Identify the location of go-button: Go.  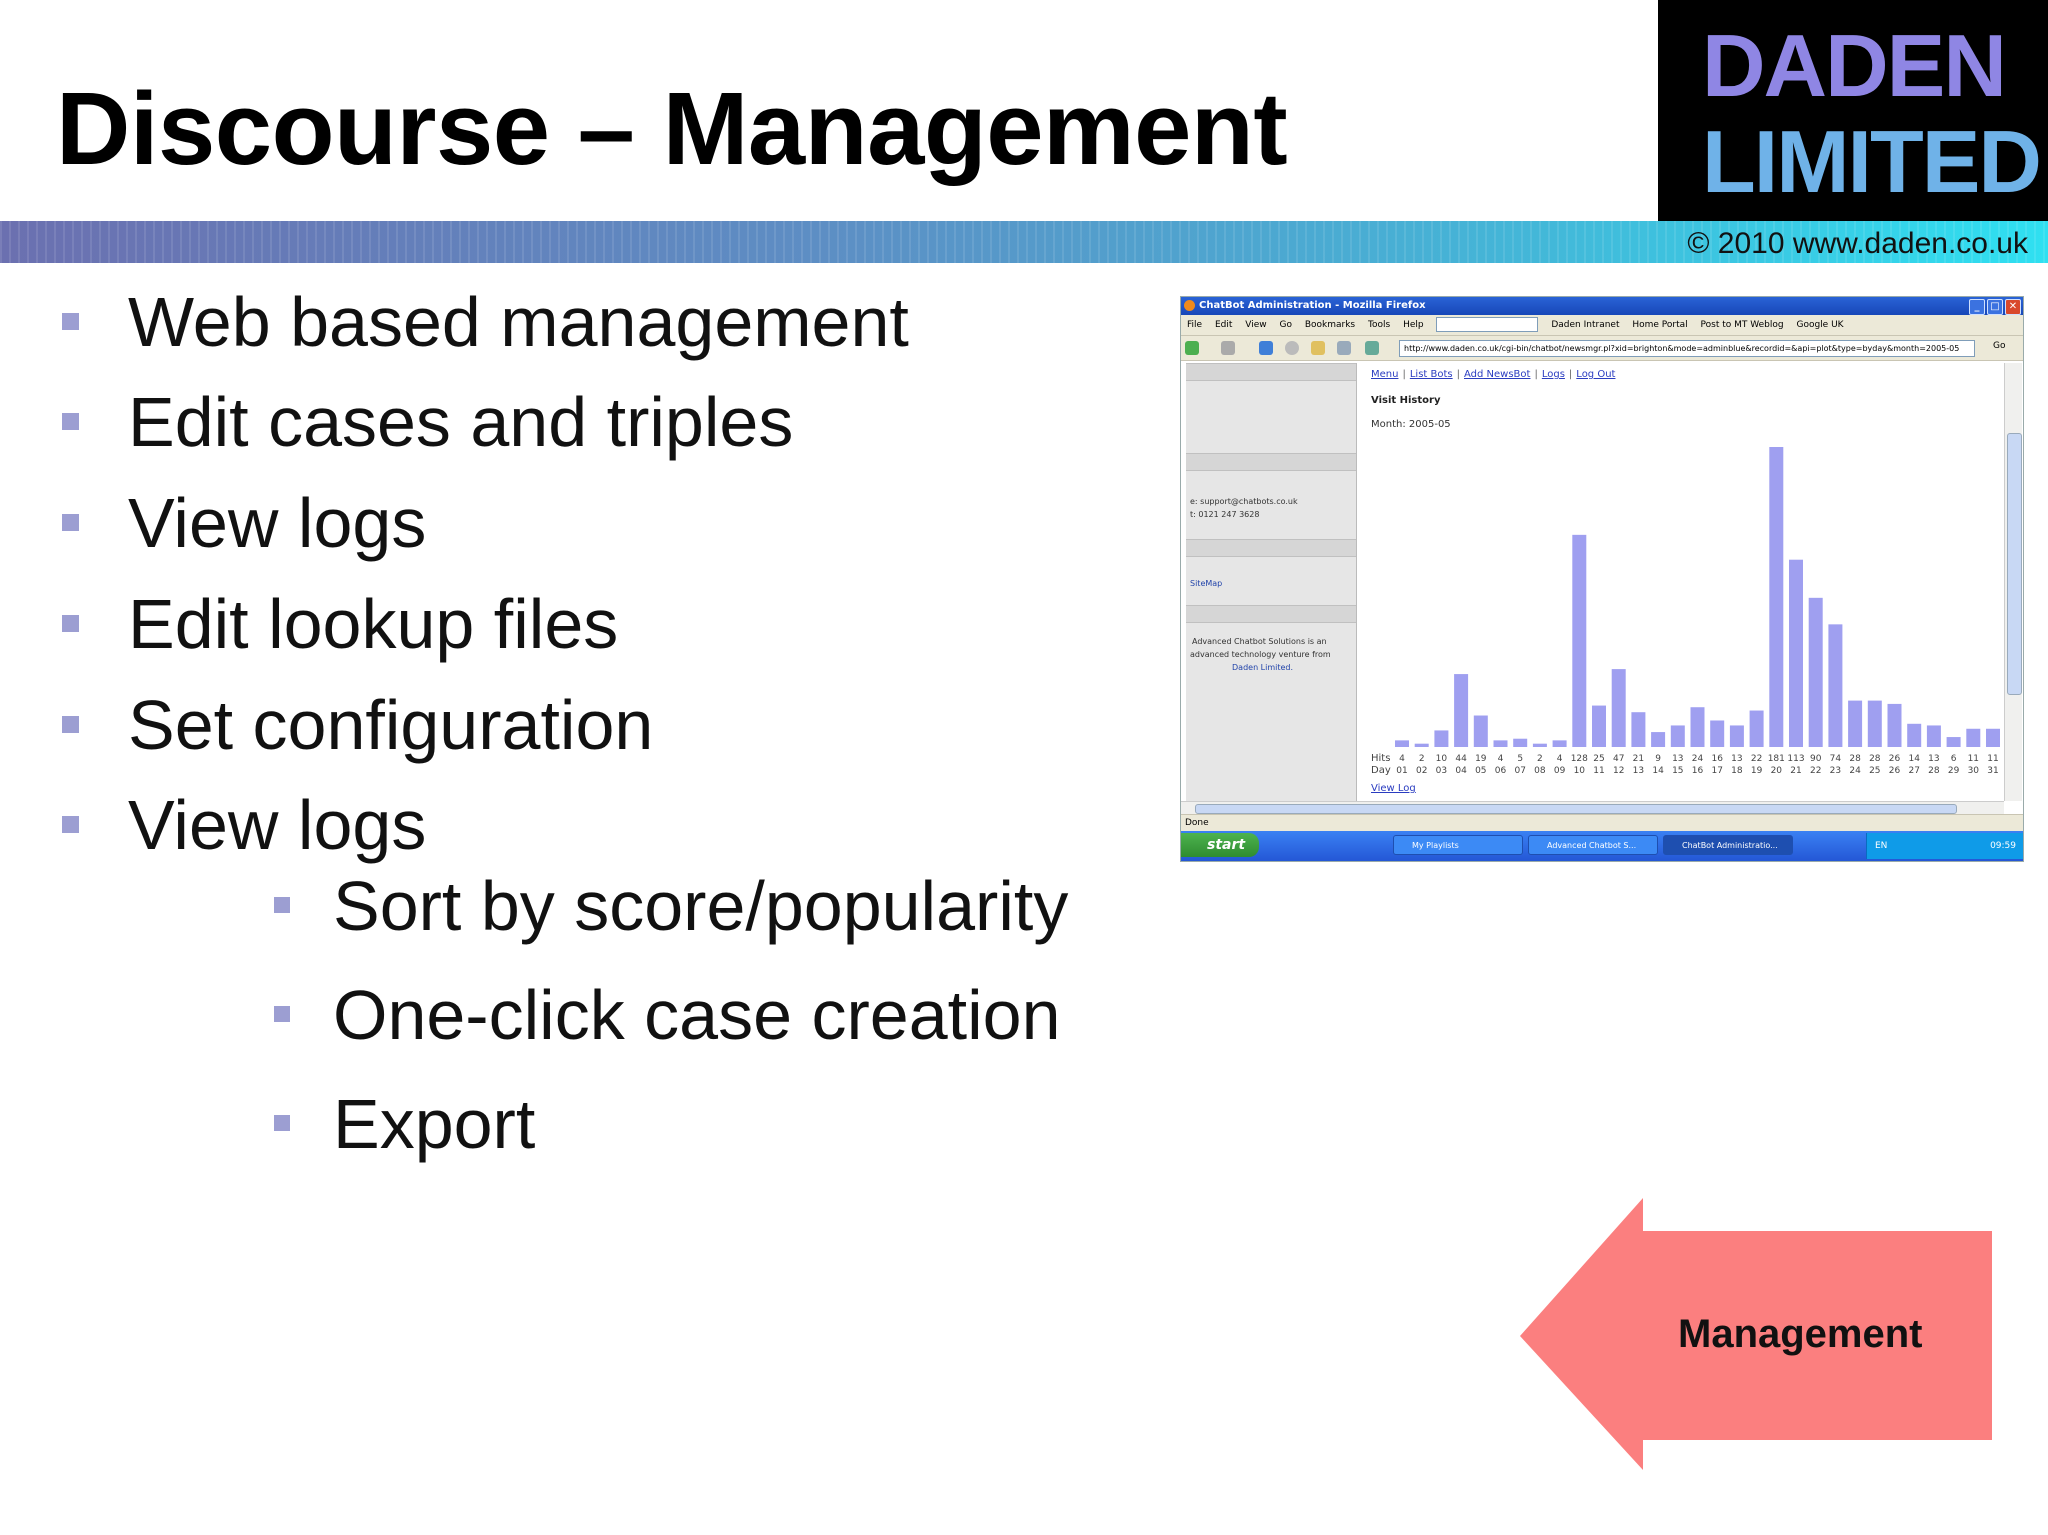
(1999, 346).